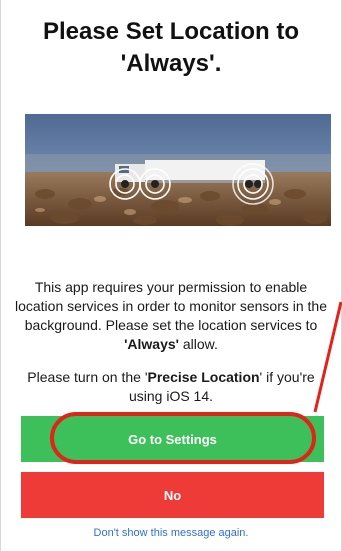  Describe the element at coordinates (203, 377) in the screenshot. I see `note-bold-precise-location: Precise Location` at that location.